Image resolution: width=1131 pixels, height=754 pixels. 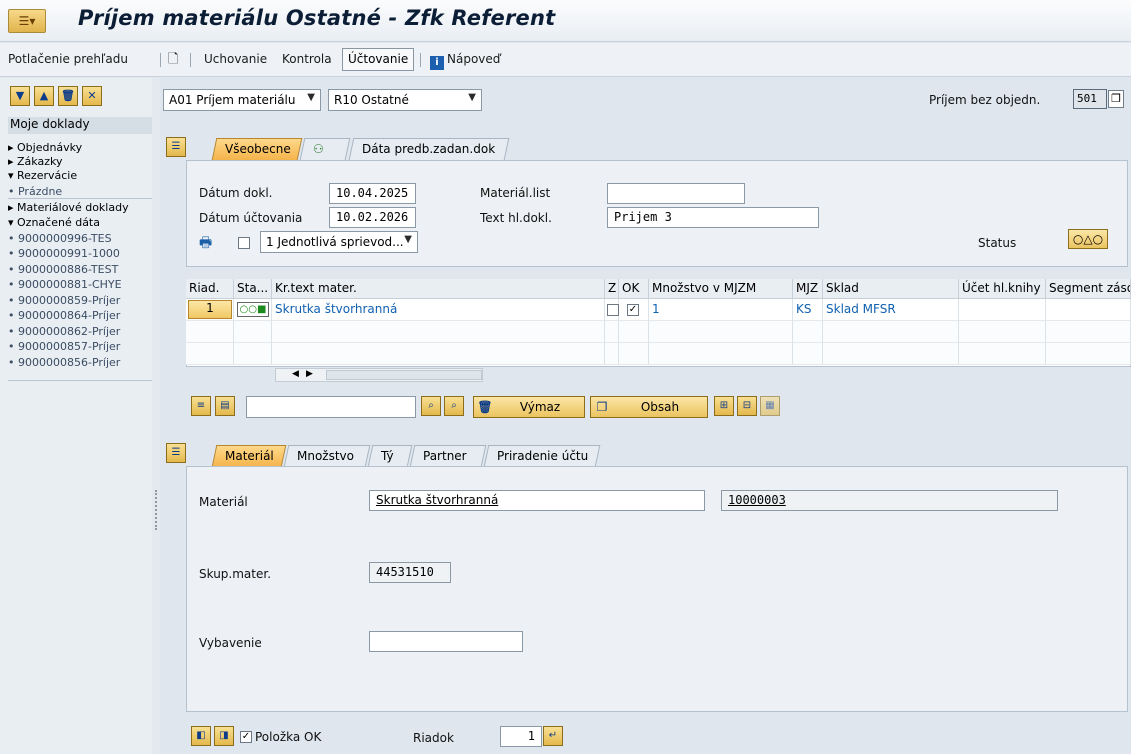 I want to click on hold-button: Uchovanie, so click(x=235, y=59).